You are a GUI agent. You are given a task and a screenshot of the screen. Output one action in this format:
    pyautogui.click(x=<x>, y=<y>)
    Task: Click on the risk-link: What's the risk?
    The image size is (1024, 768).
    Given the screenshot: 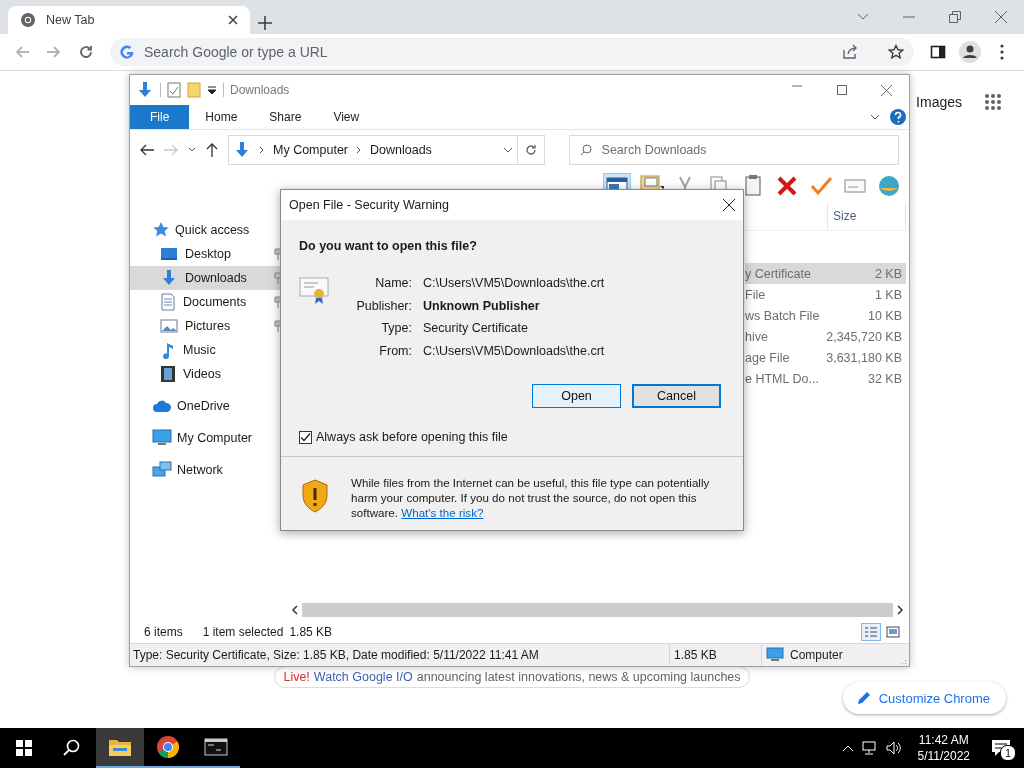 What is the action you would take?
    pyautogui.click(x=442, y=513)
    